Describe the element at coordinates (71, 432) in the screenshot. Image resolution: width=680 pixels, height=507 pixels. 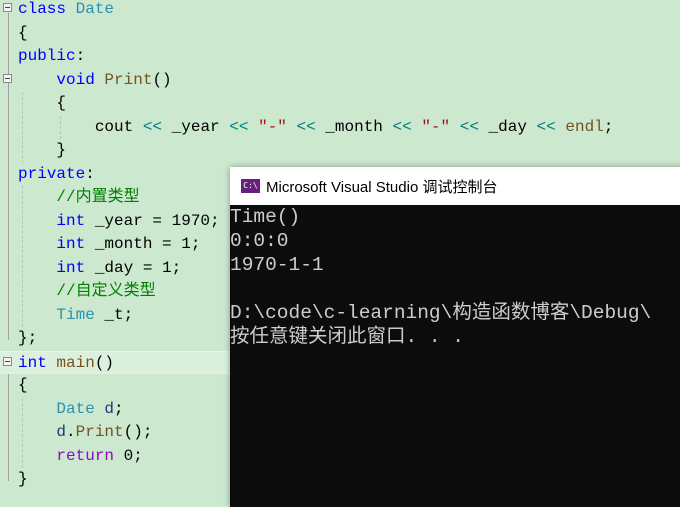
I see `code-token: .` at that location.